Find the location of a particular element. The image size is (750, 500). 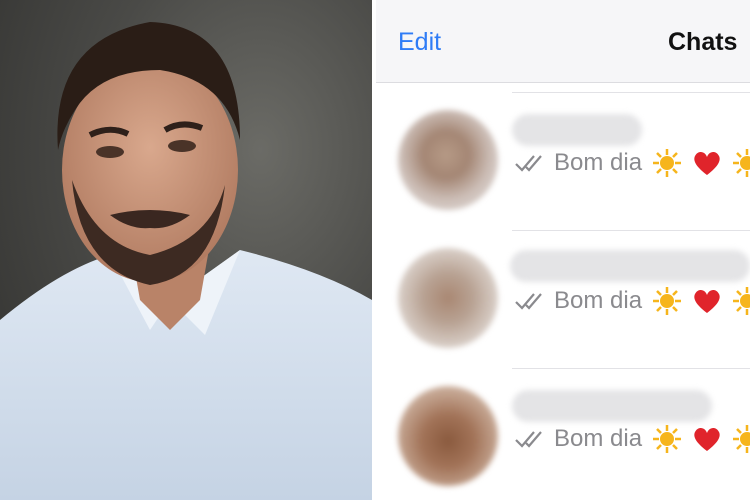

page-title: Chats is located at coordinates (703, 42).